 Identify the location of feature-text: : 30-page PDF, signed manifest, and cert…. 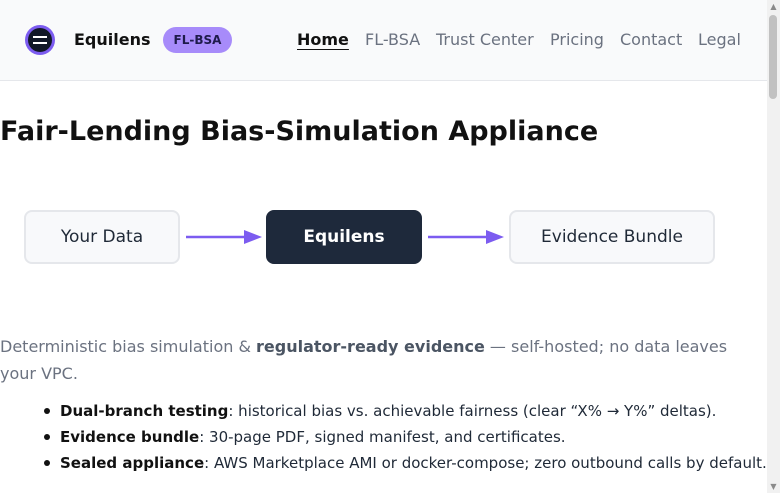
(382, 437).